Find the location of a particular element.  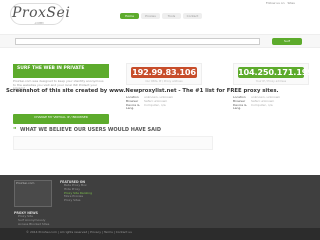

proxy-ip-card: 104.250.171.199 Your IP / Proxy address is located at coordinates (273, 74).